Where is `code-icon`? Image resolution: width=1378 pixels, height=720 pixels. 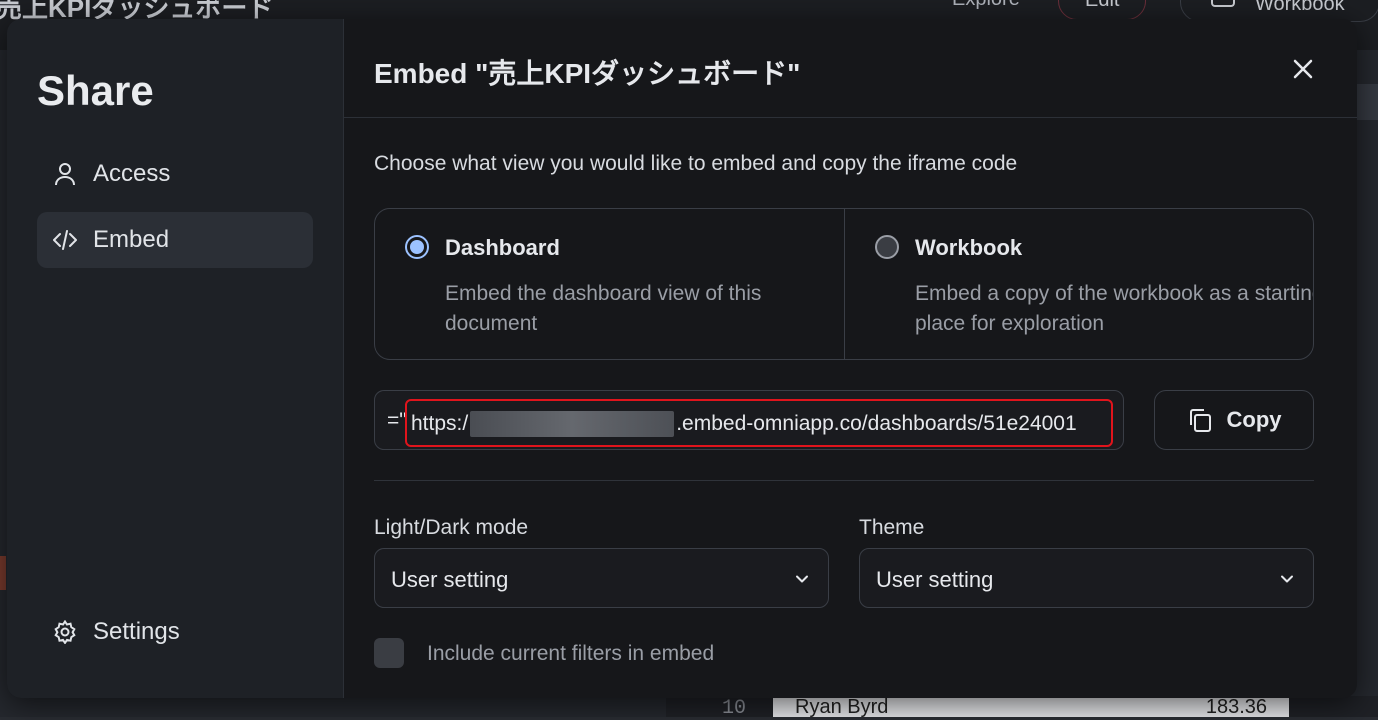
code-icon is located at coordinates (65, 240).